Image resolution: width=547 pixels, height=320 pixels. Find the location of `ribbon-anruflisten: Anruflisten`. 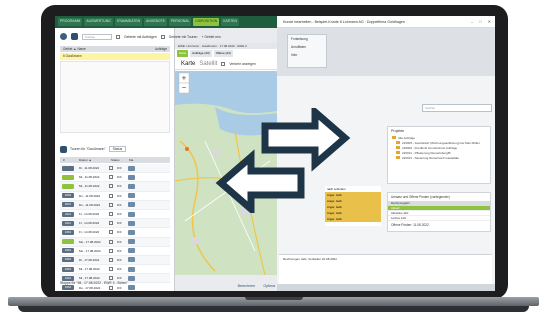

ribbon-anruflisten: Anruflisten is located at coordinates (307, 47).